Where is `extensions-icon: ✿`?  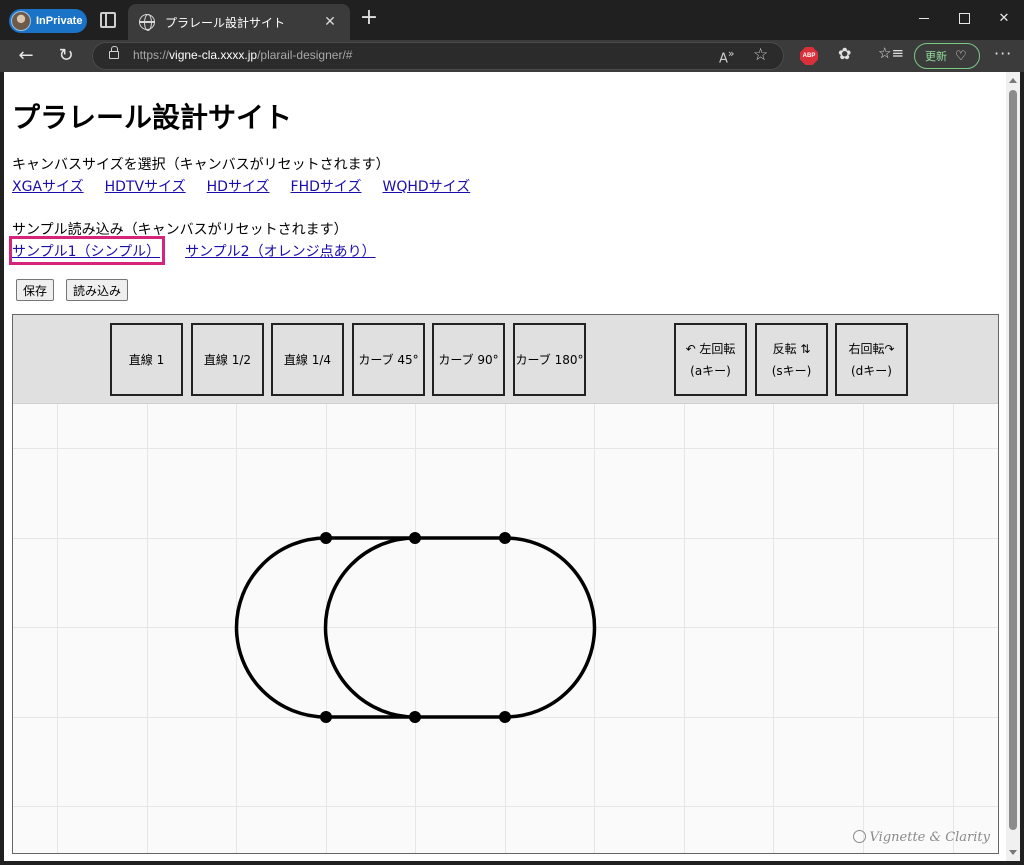 extensions-icon: ✿ is located at coordinates (844, 53).